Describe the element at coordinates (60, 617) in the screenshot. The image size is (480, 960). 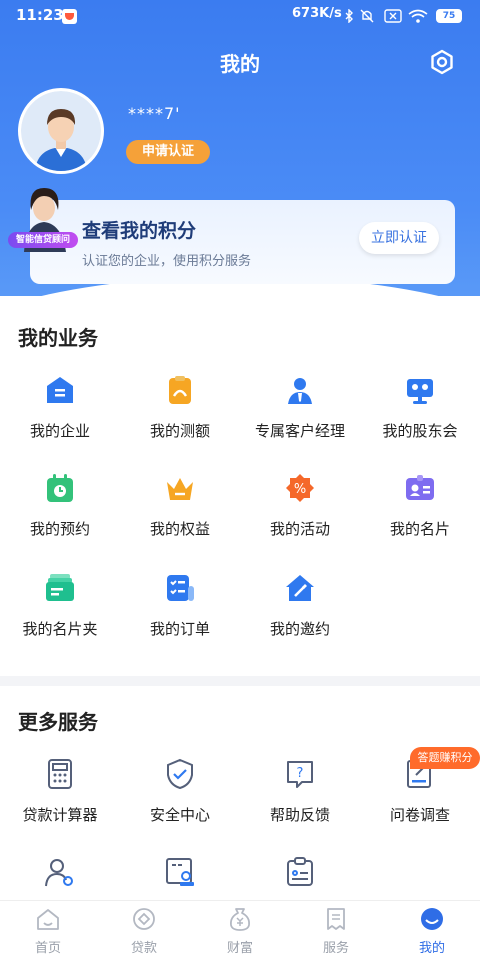
I see `business-item-card-holder: 我的名片夹` at that location.